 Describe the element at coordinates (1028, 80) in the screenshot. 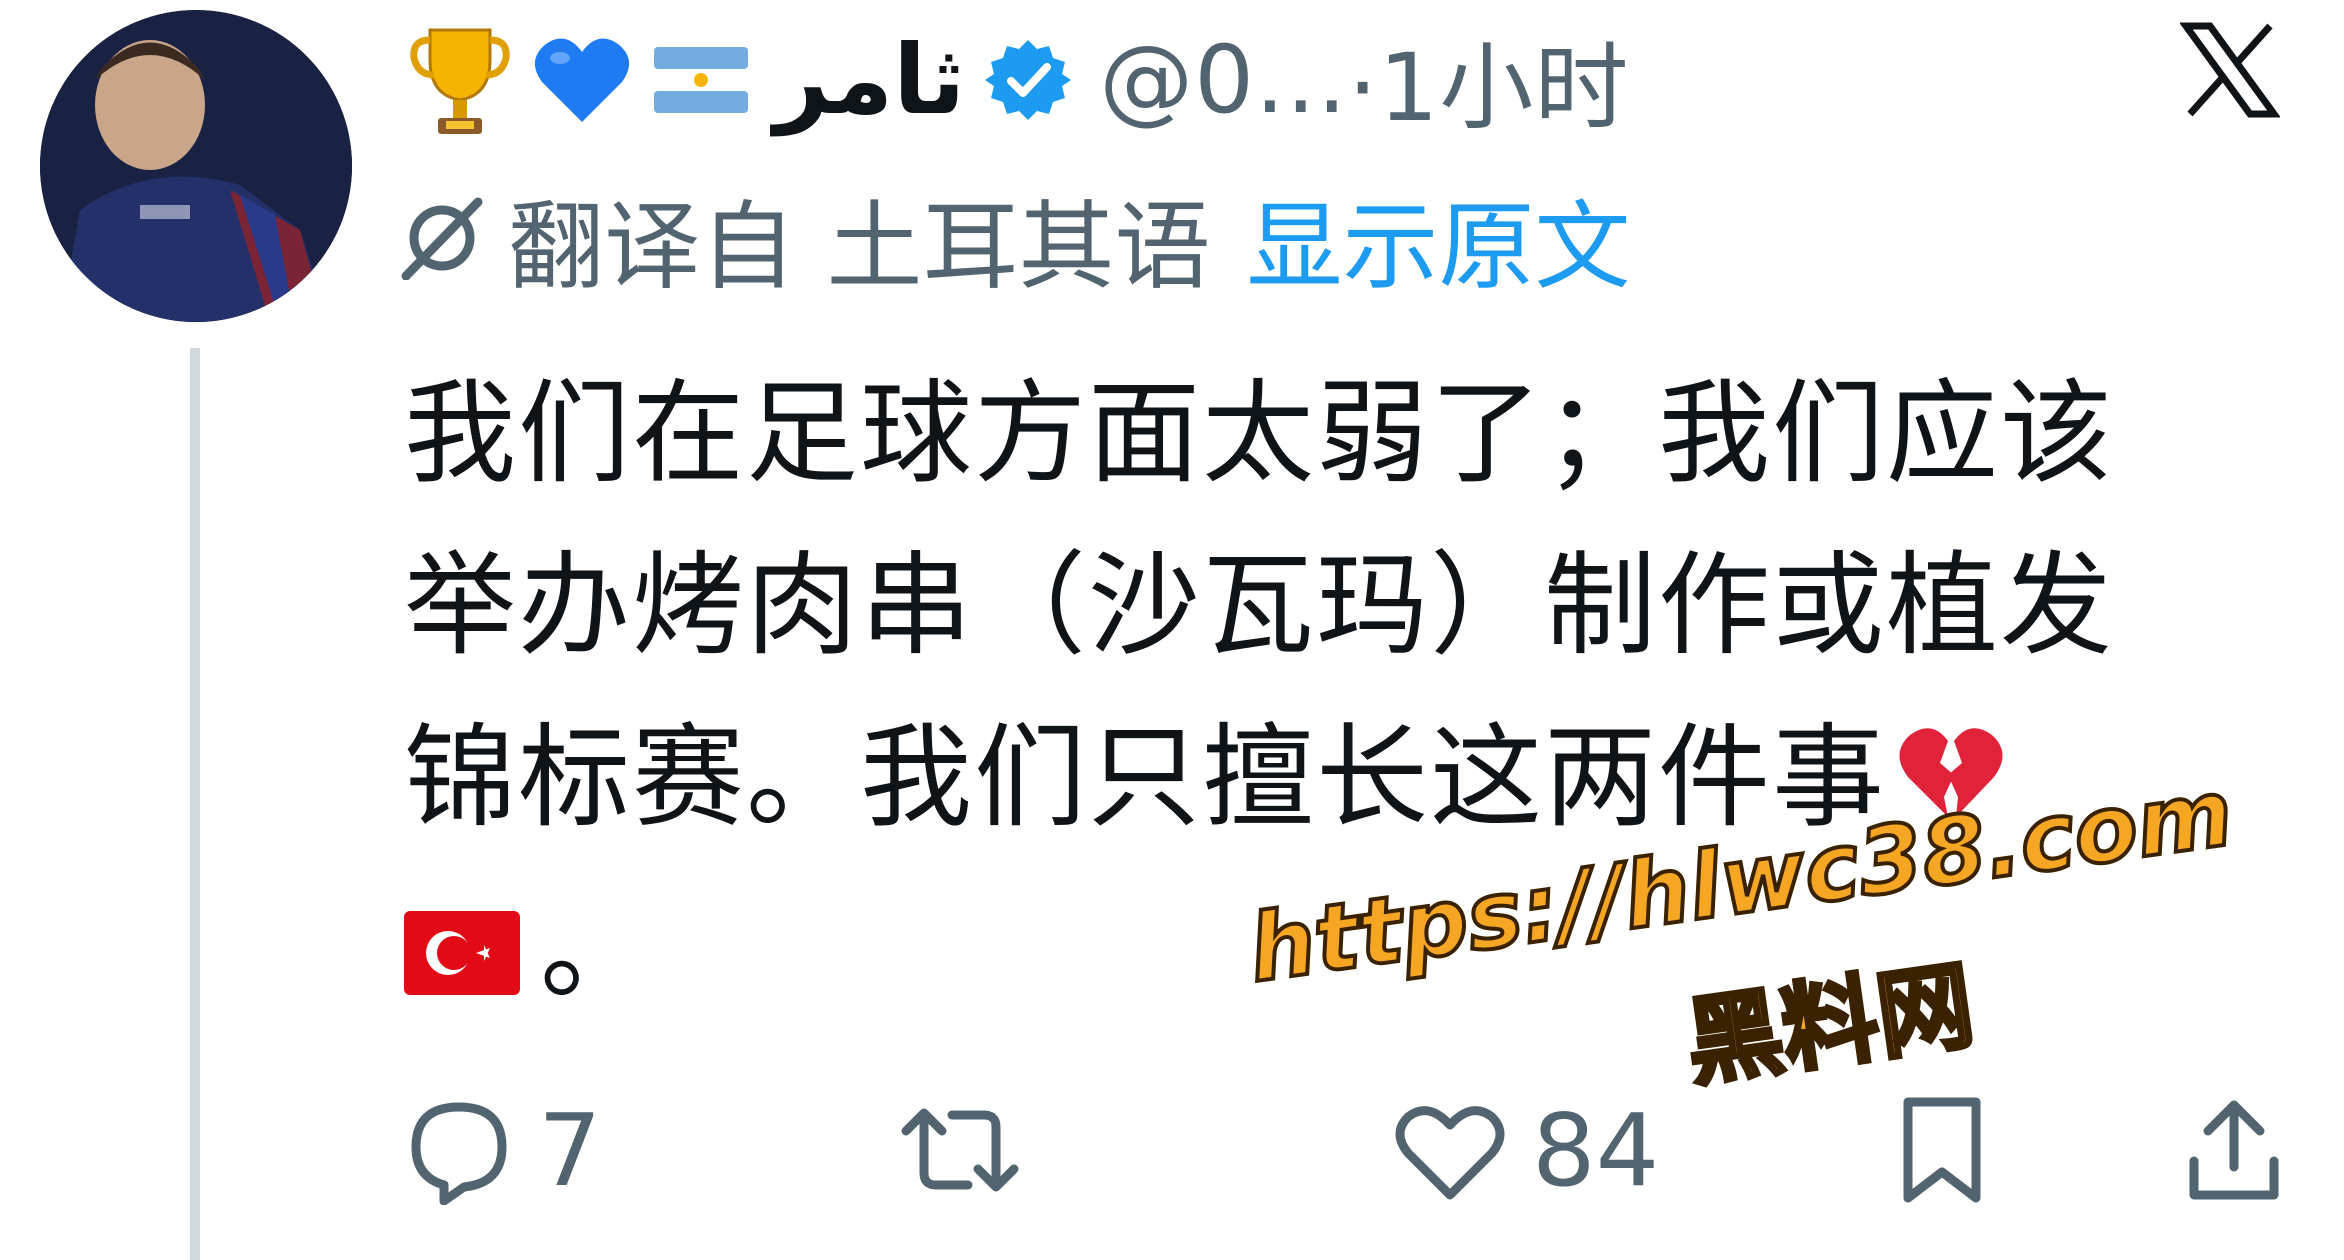

I see `verified-badge-icon` at that location.